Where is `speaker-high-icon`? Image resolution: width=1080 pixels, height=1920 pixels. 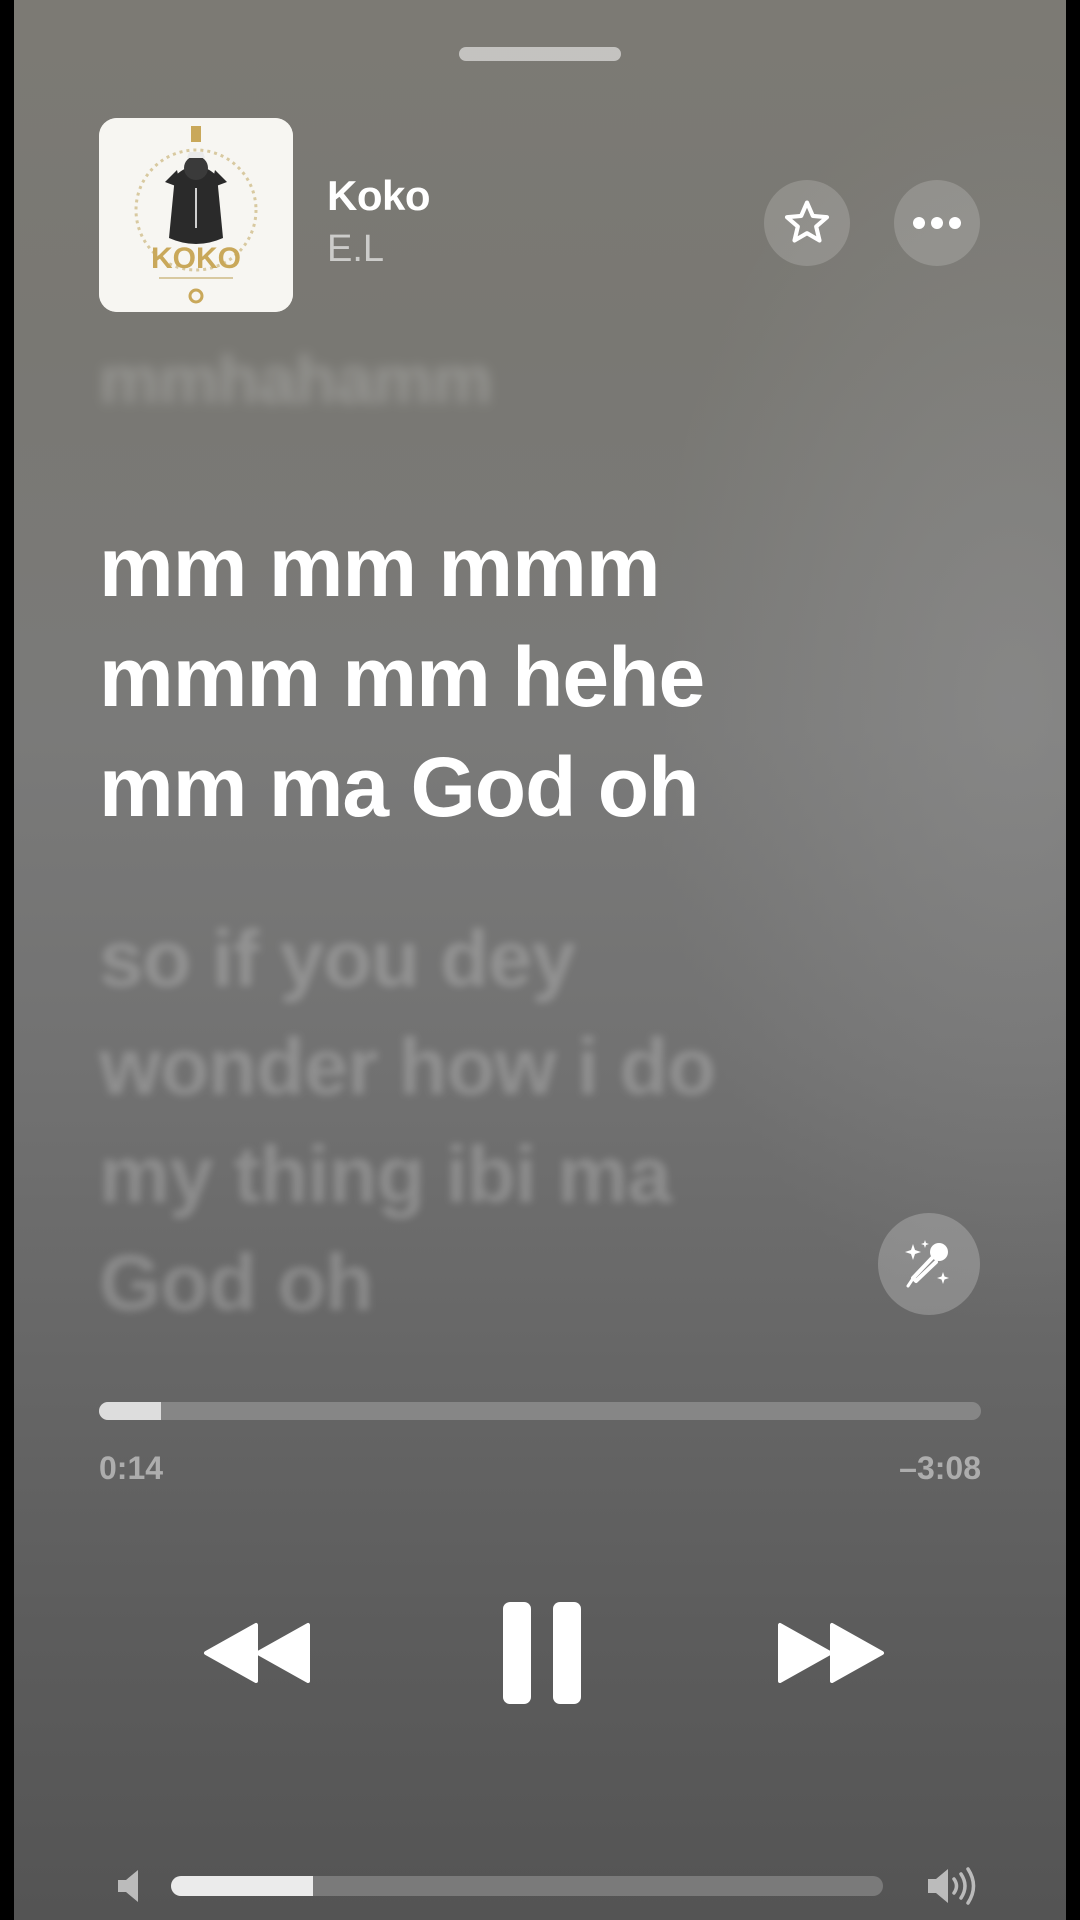 speaker-high-icon is located at coordinates (952, 1886).